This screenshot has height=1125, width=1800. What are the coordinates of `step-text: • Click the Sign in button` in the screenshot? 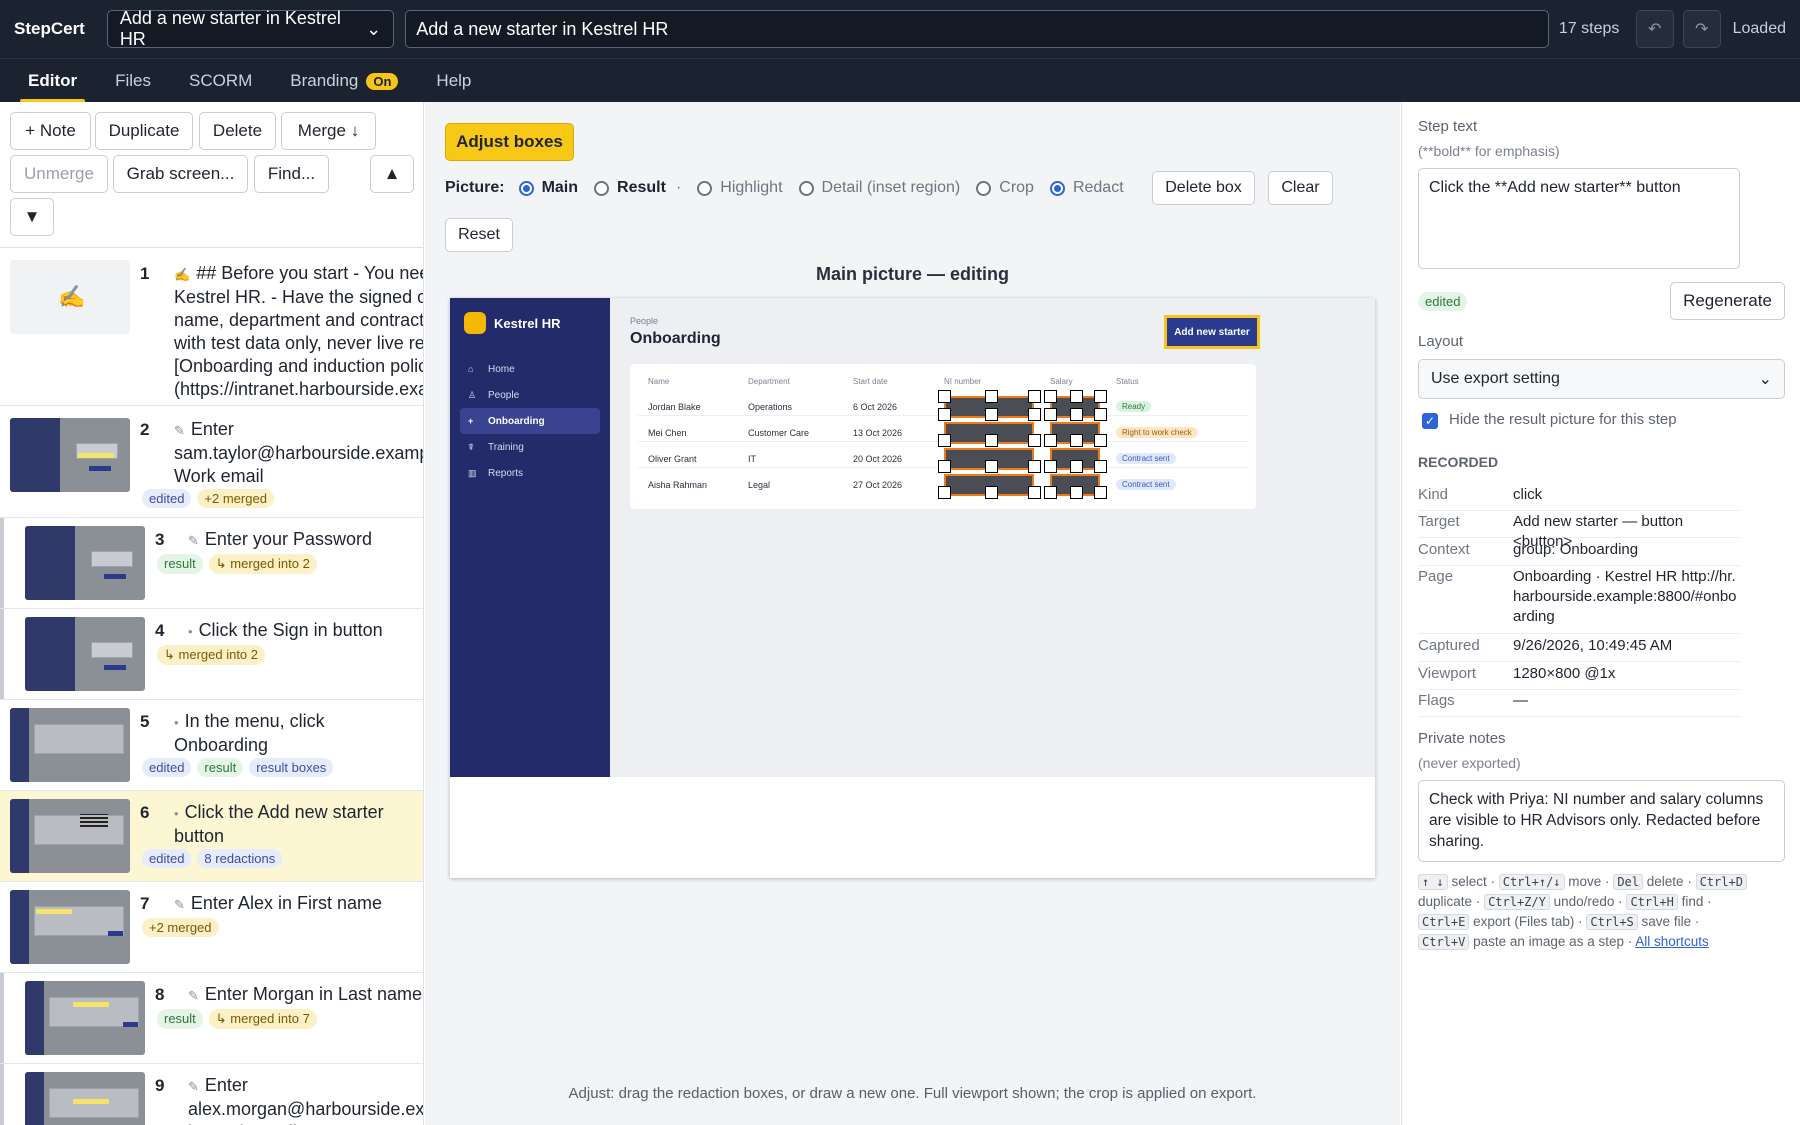 It's located at (305, 631).